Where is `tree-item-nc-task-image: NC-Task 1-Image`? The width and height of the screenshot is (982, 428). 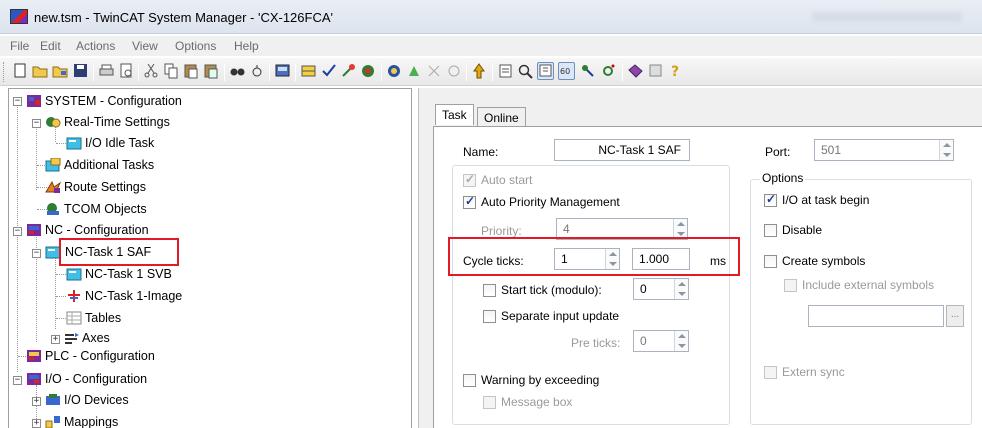
tree-item-nc-task-image: NC-Task 1-Image is located at coordinates (133, 296).